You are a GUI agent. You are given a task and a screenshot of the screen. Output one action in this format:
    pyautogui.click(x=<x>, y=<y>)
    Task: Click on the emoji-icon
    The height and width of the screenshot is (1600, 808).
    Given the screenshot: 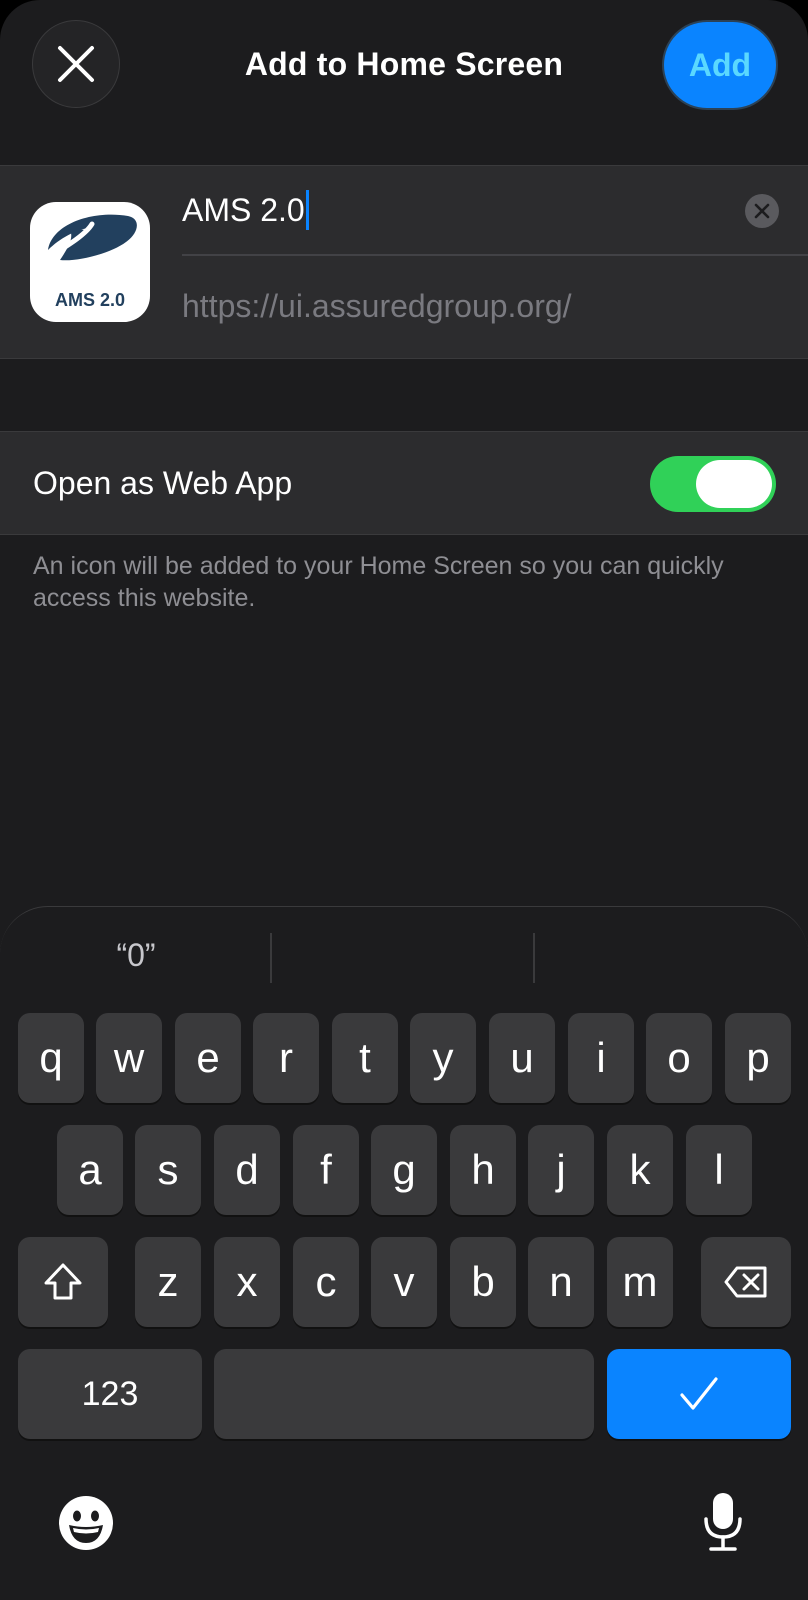 What is the action you would take?
    pyautogui.click(x=86, y=1523)
    